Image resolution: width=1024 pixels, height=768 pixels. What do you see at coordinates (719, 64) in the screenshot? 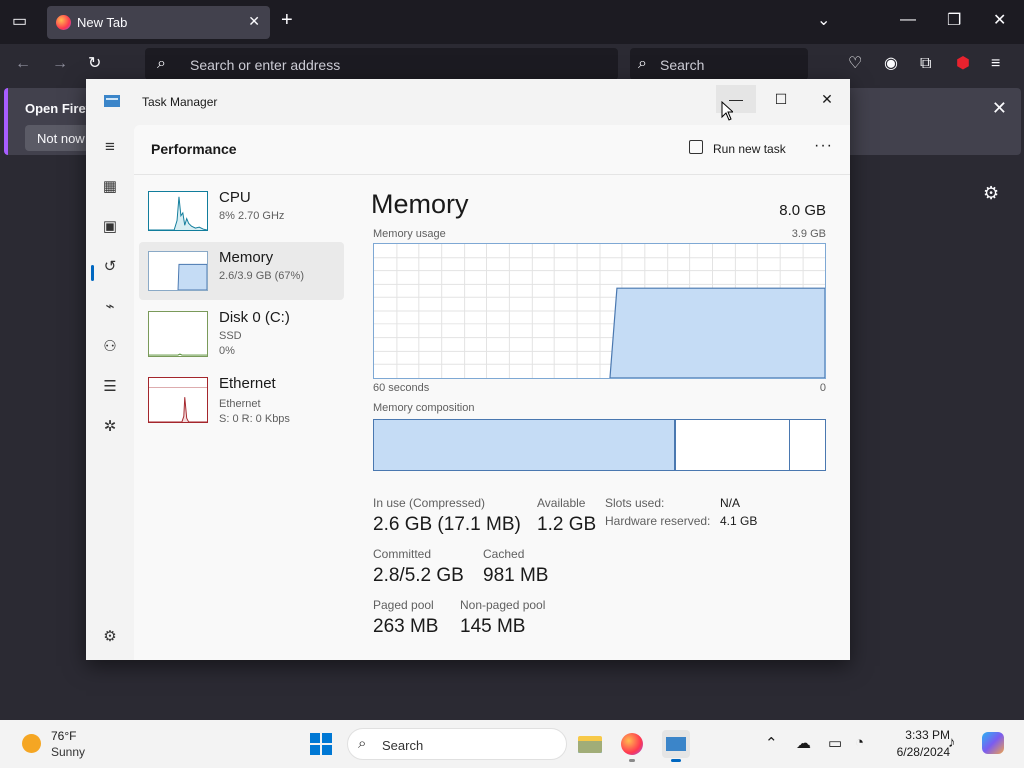
I see `search-bar: ⌕ Search` at bounding box center [719, 64].